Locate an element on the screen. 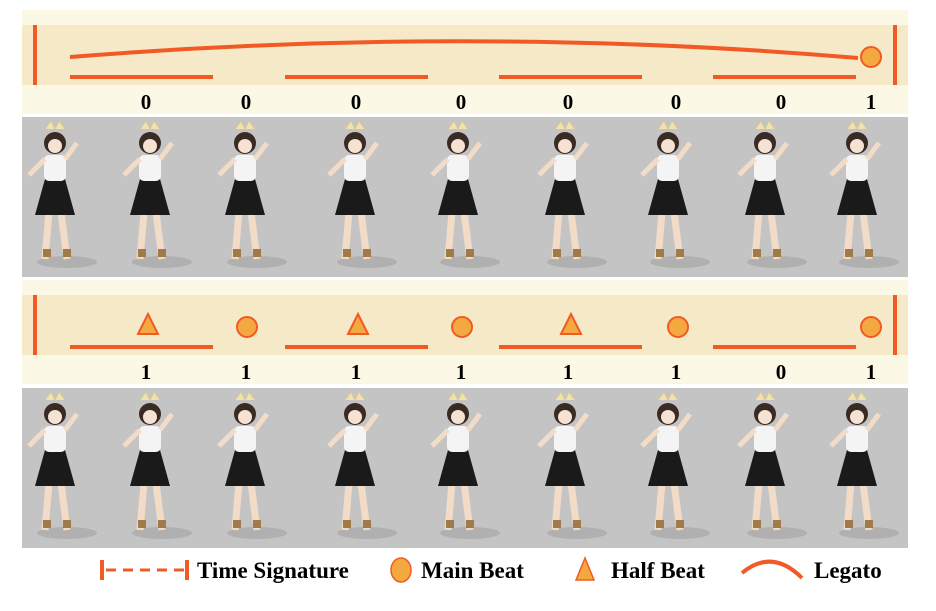 The image size is (936, 611). legend-half-beat-icon is located at coordinates (585, 568).